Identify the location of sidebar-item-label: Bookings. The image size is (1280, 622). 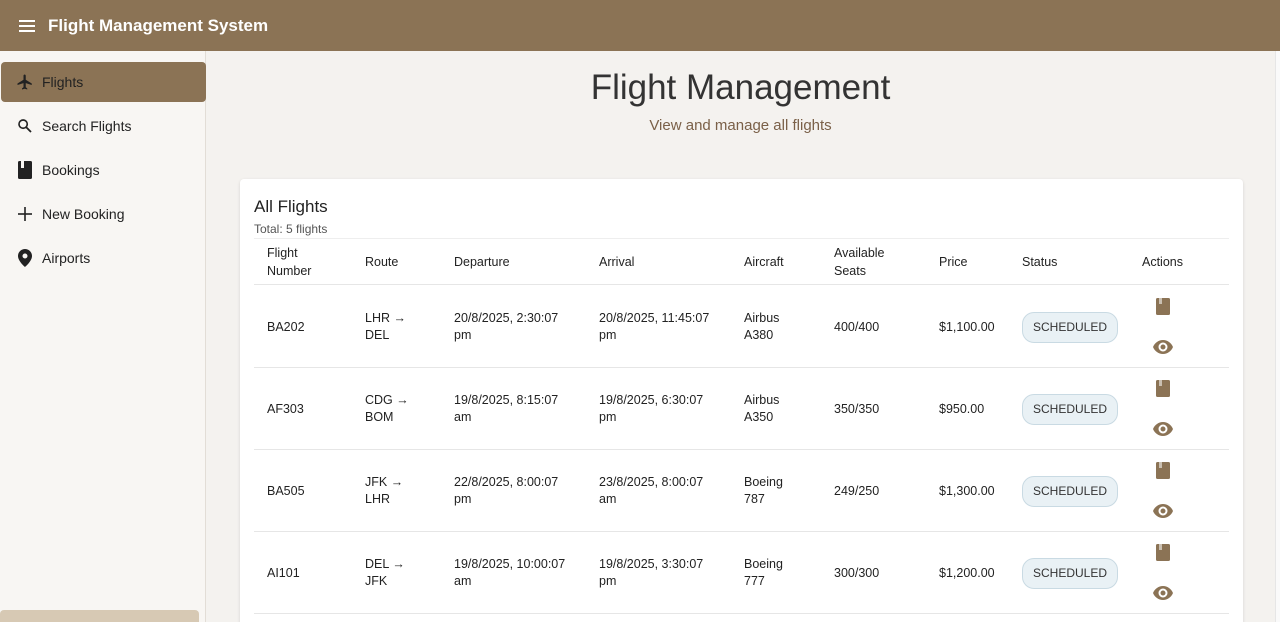
(71, 170).